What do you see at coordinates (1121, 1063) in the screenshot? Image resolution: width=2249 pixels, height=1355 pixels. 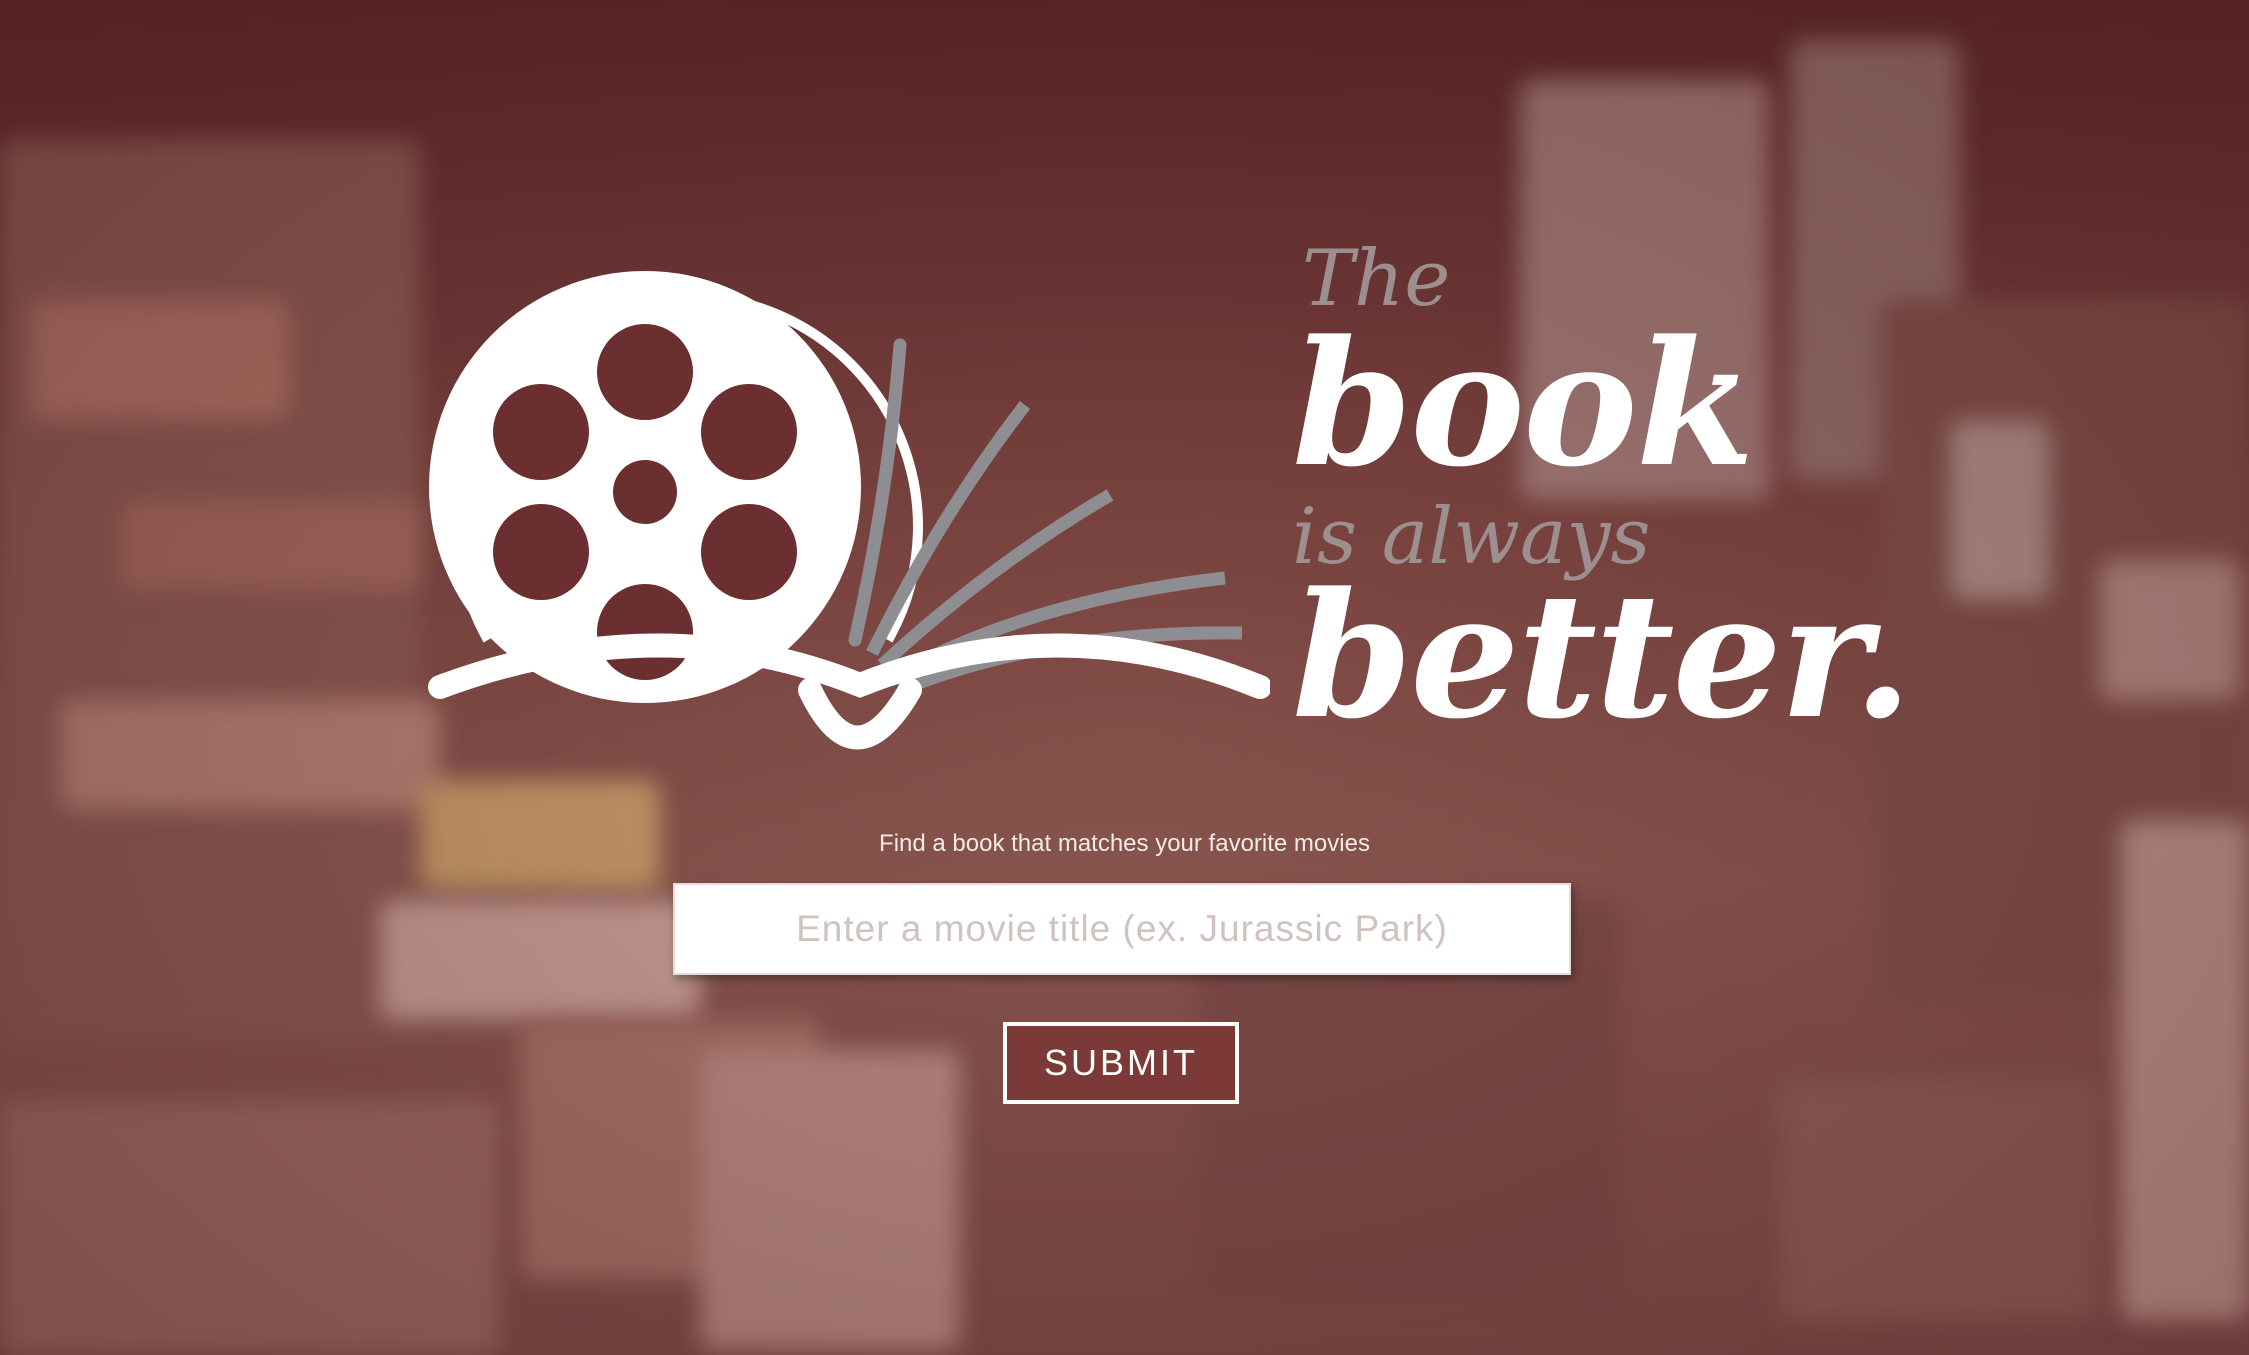 I see `submit-button: SUBMIT` at bounding box center [1121, 1063].